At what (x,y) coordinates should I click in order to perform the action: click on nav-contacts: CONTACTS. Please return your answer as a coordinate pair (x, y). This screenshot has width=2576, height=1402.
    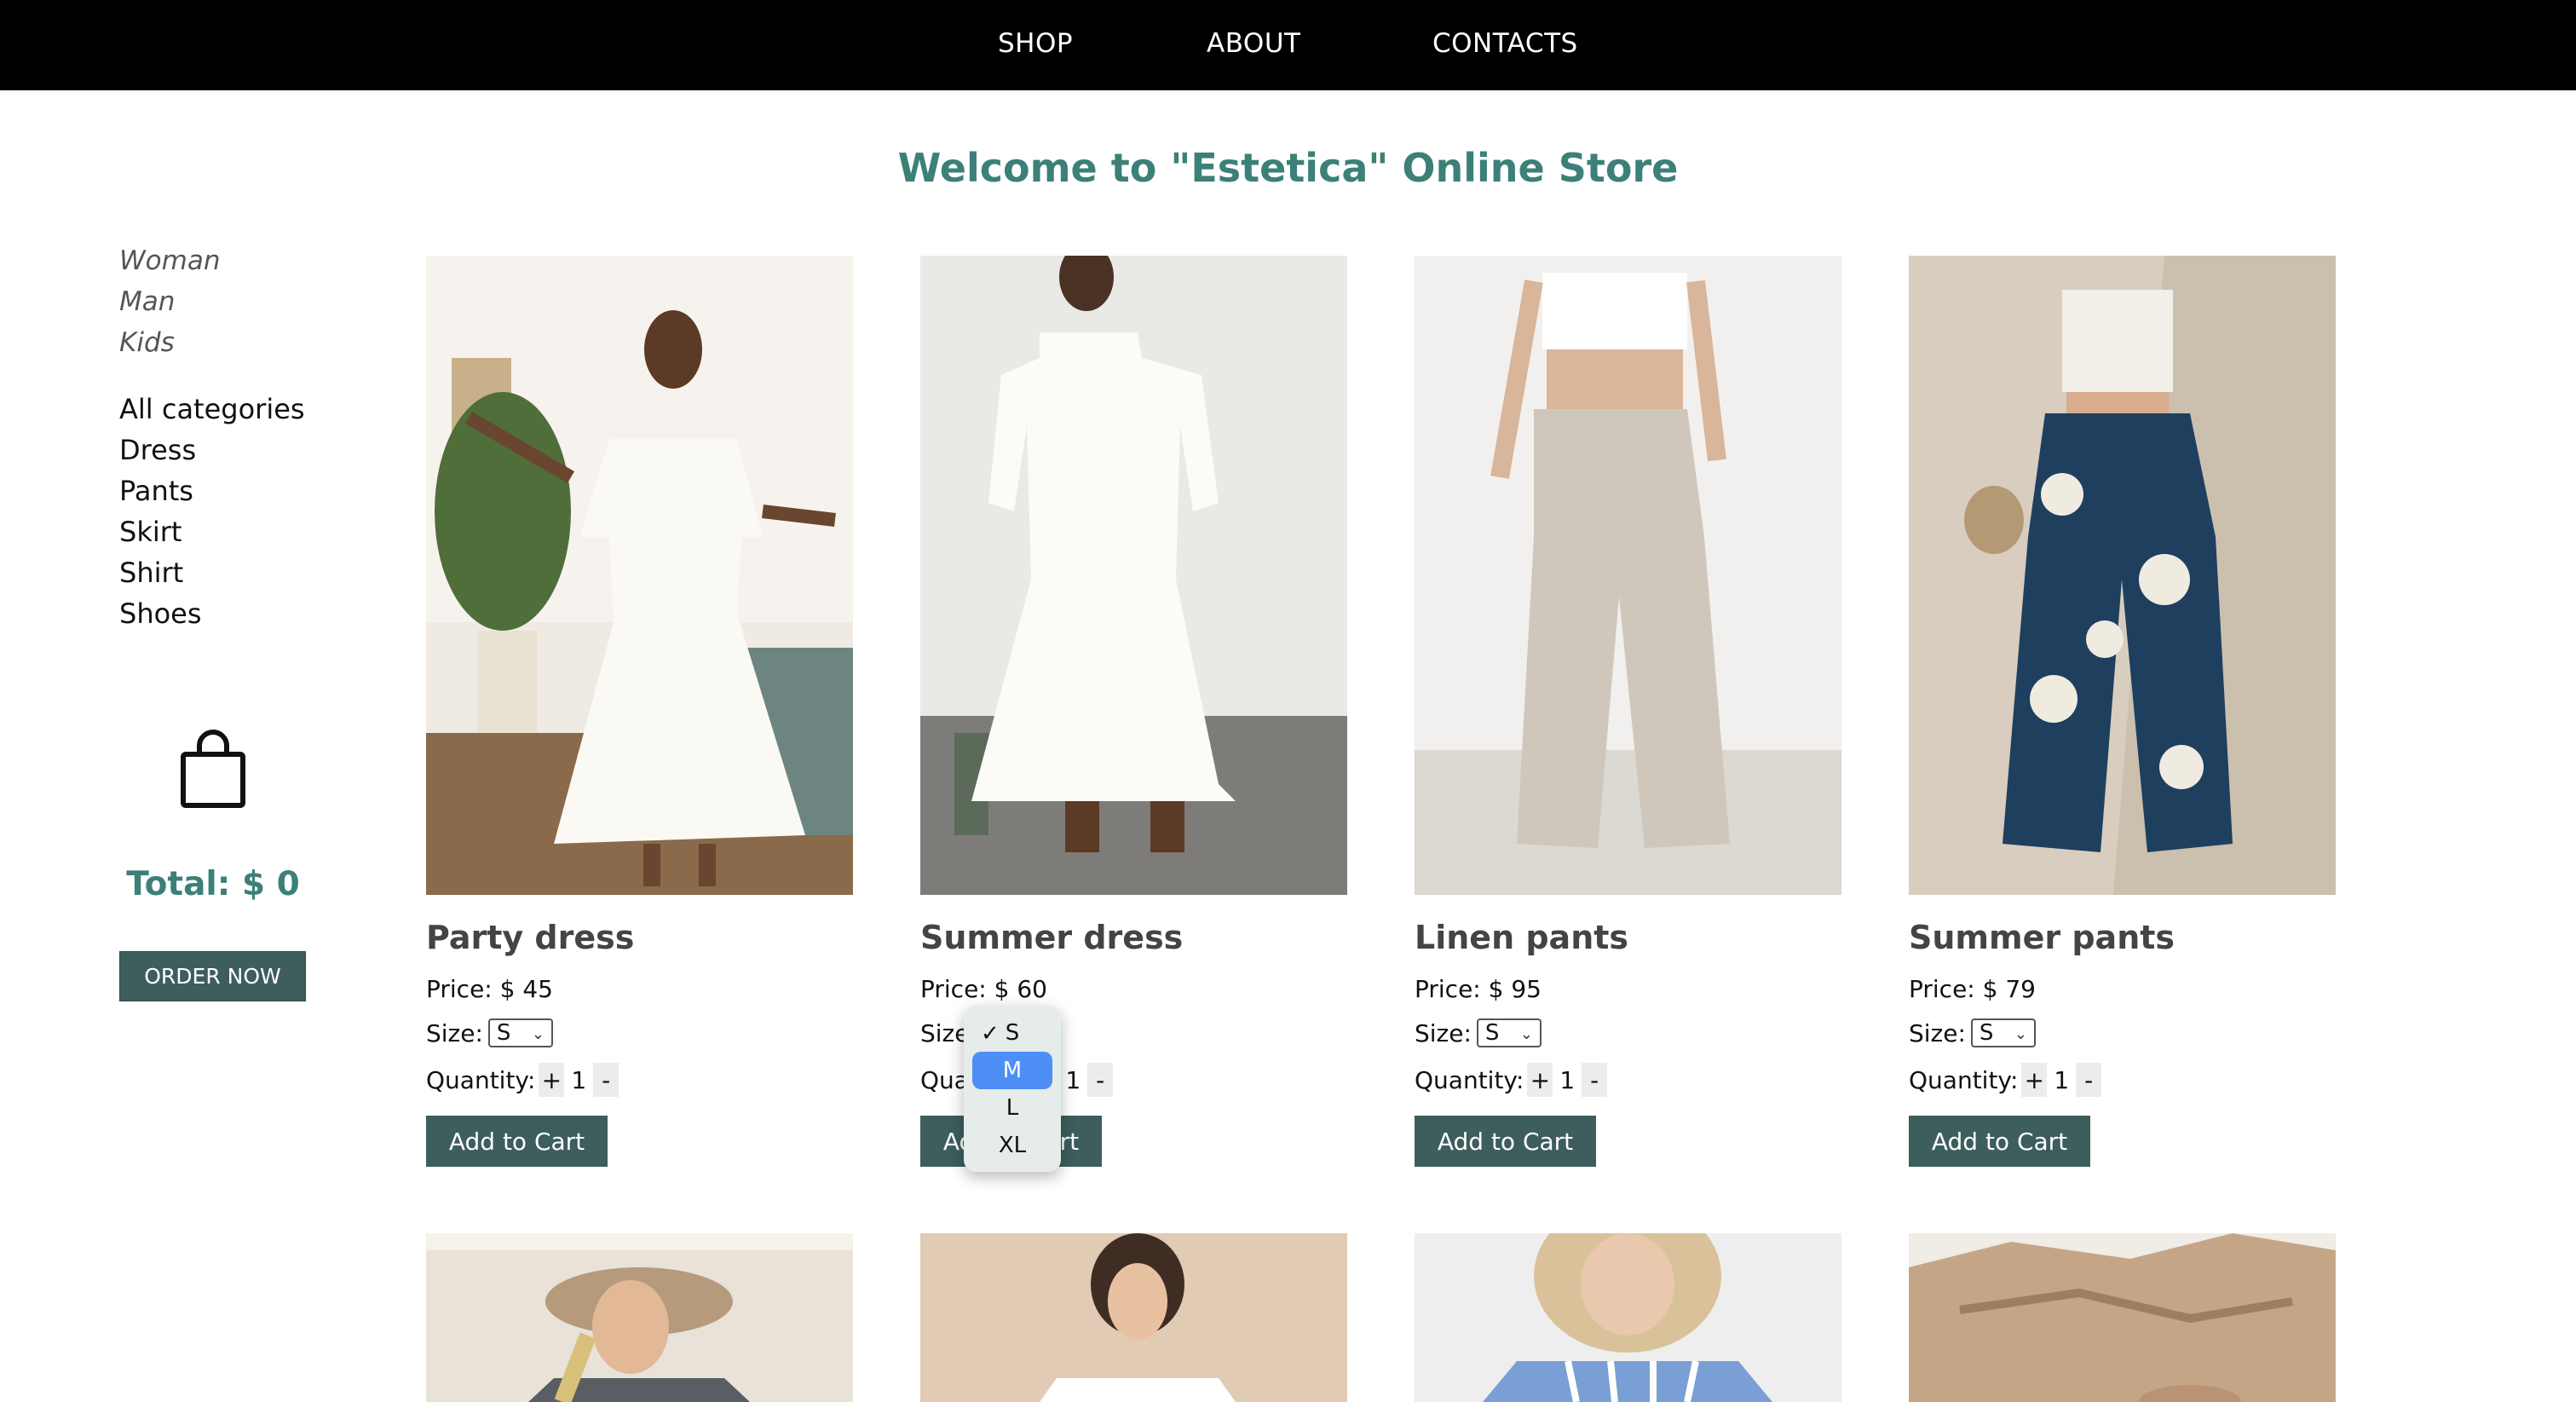
    Looking at the image, I should click on (1505, 43).